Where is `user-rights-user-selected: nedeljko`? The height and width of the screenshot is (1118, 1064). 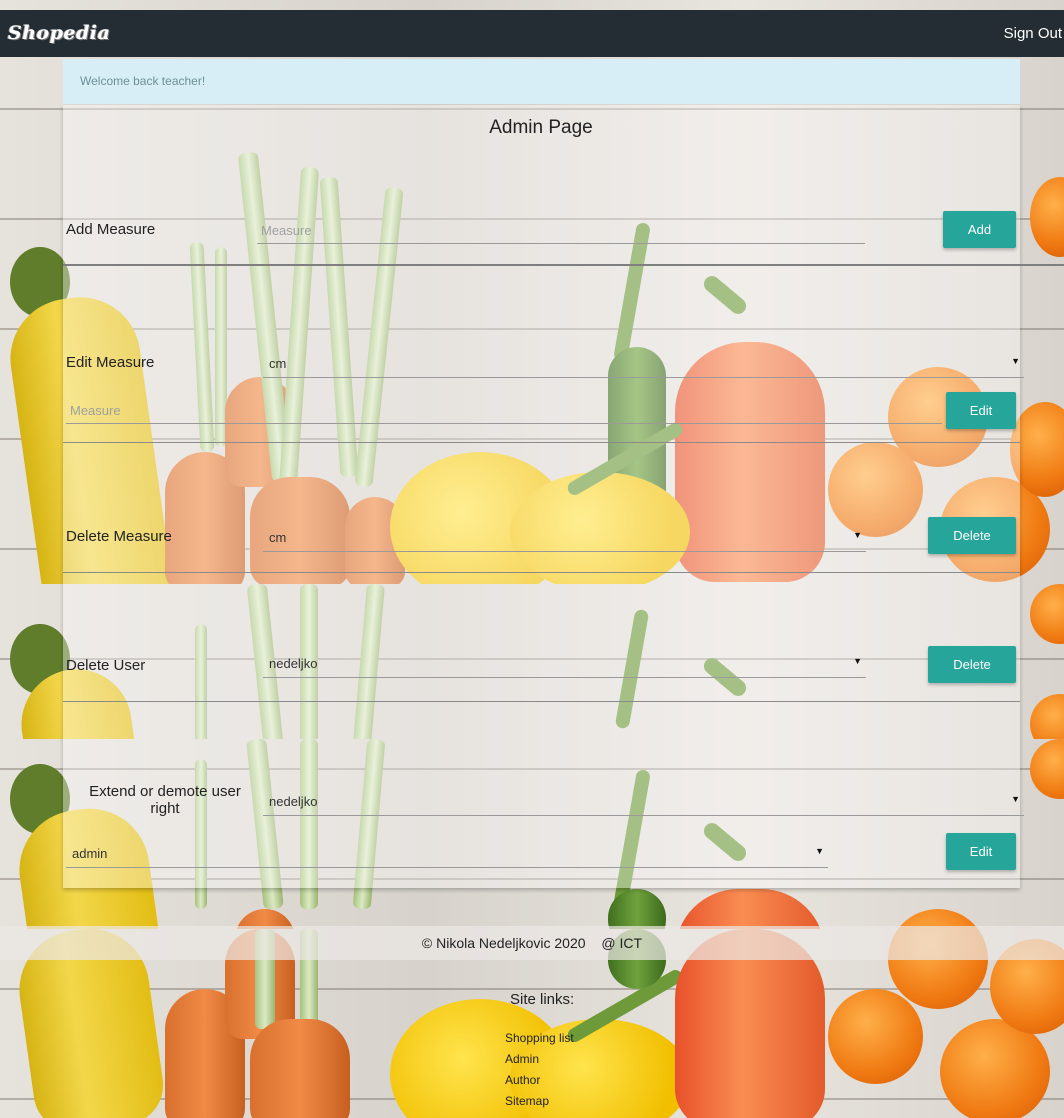 user-rights-user-selected: nedeljko is located at coordinates (293, 801).